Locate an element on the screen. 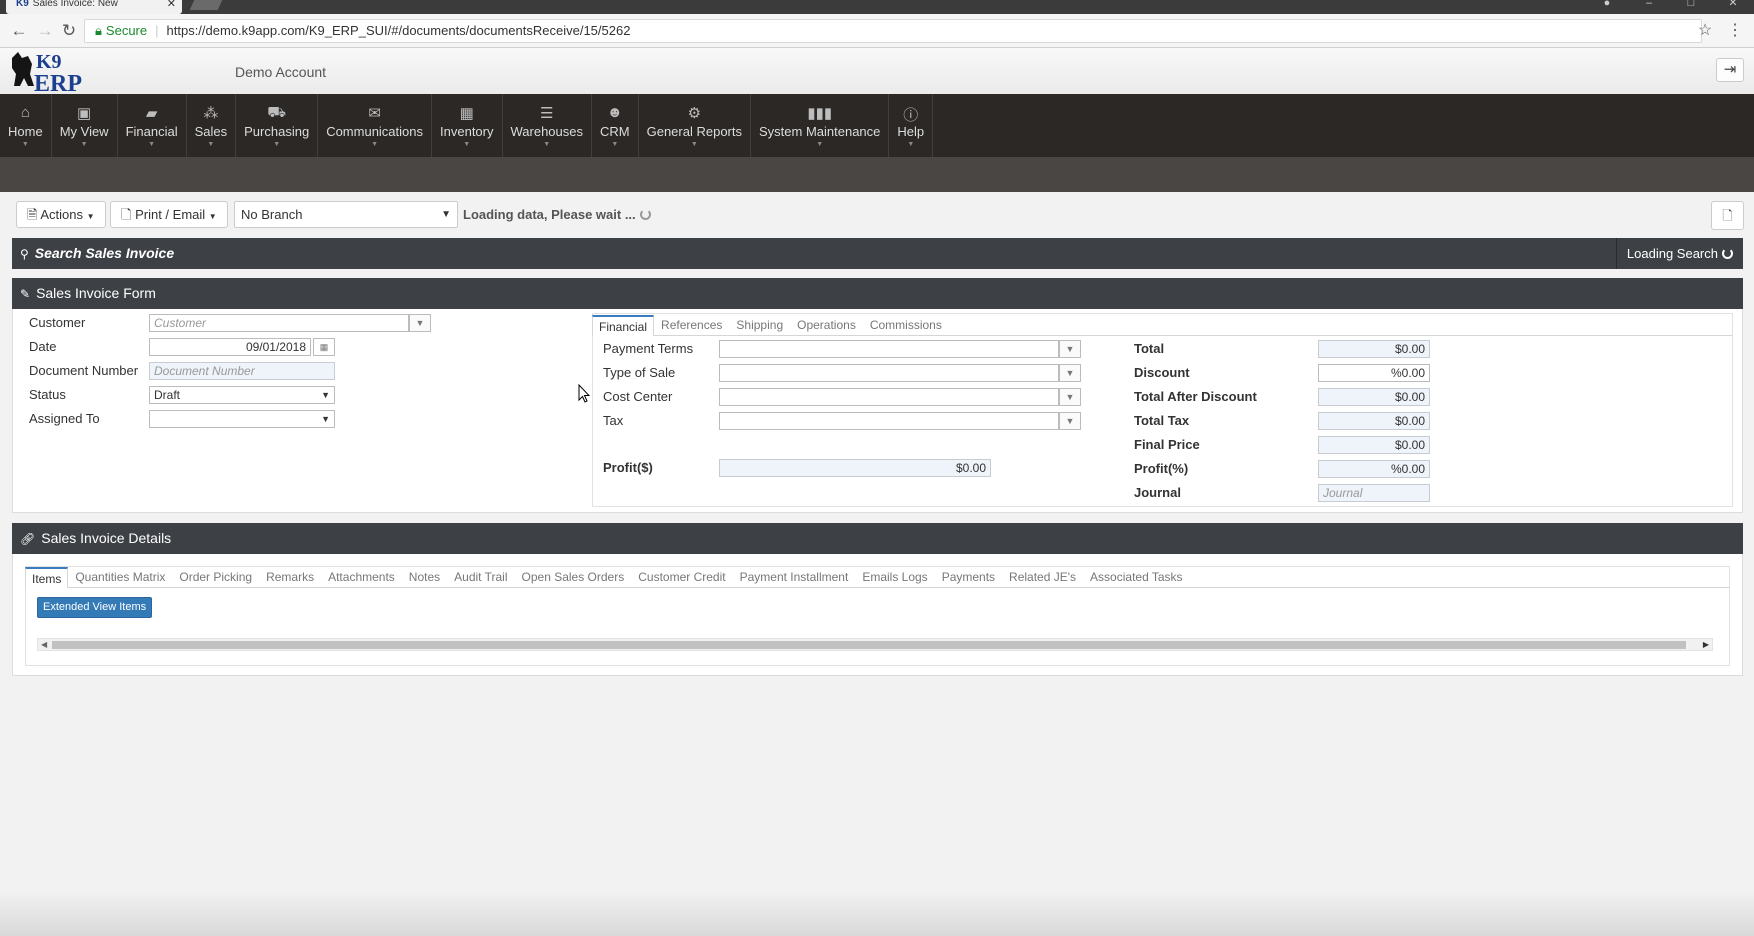 Image resolution: width=1754 pixels, height=936 pixels. discount-label: Discount is located at coordinates (1162, 372).